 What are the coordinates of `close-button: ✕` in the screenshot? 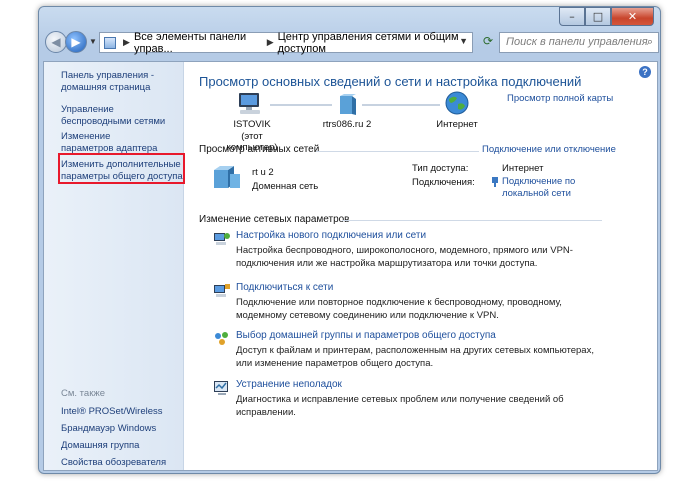 It's located at (632, 16).